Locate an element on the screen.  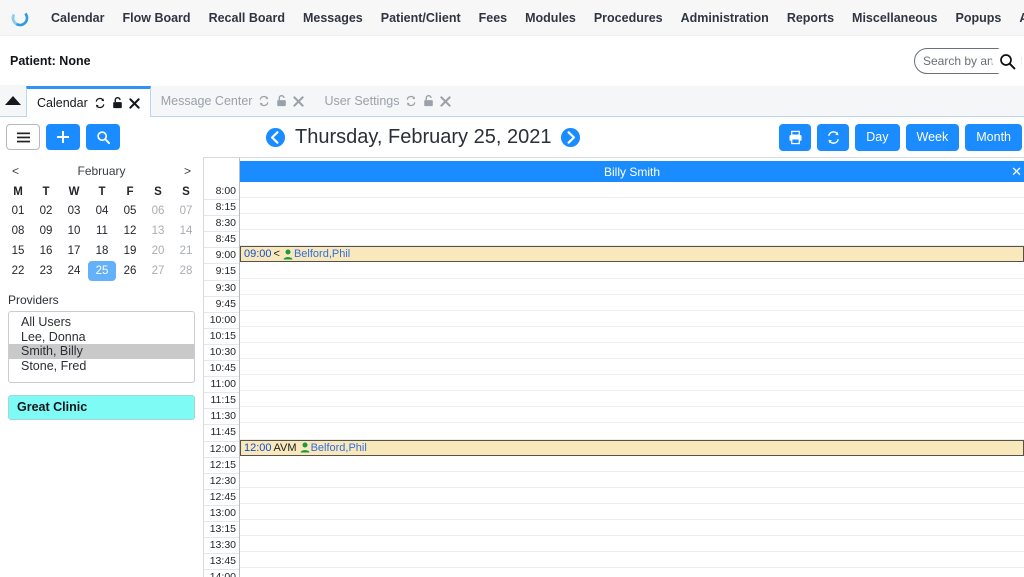
minicalendar-day: 09 is located at coordinates (46, 231).